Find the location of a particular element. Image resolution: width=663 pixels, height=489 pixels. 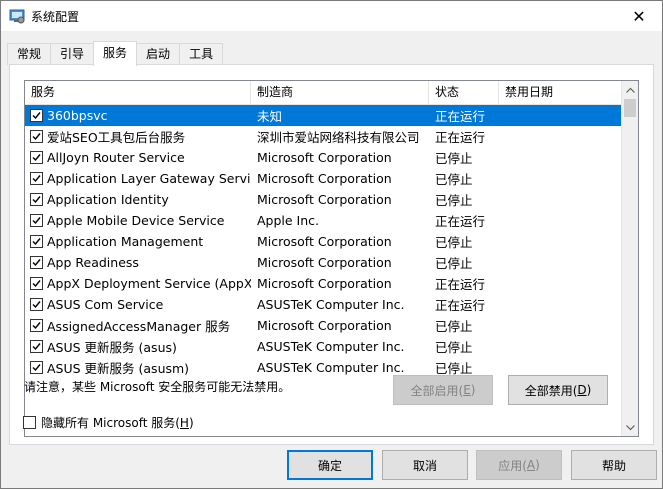

service-cell: 360bpsvc is located at coordinates (138, 115).